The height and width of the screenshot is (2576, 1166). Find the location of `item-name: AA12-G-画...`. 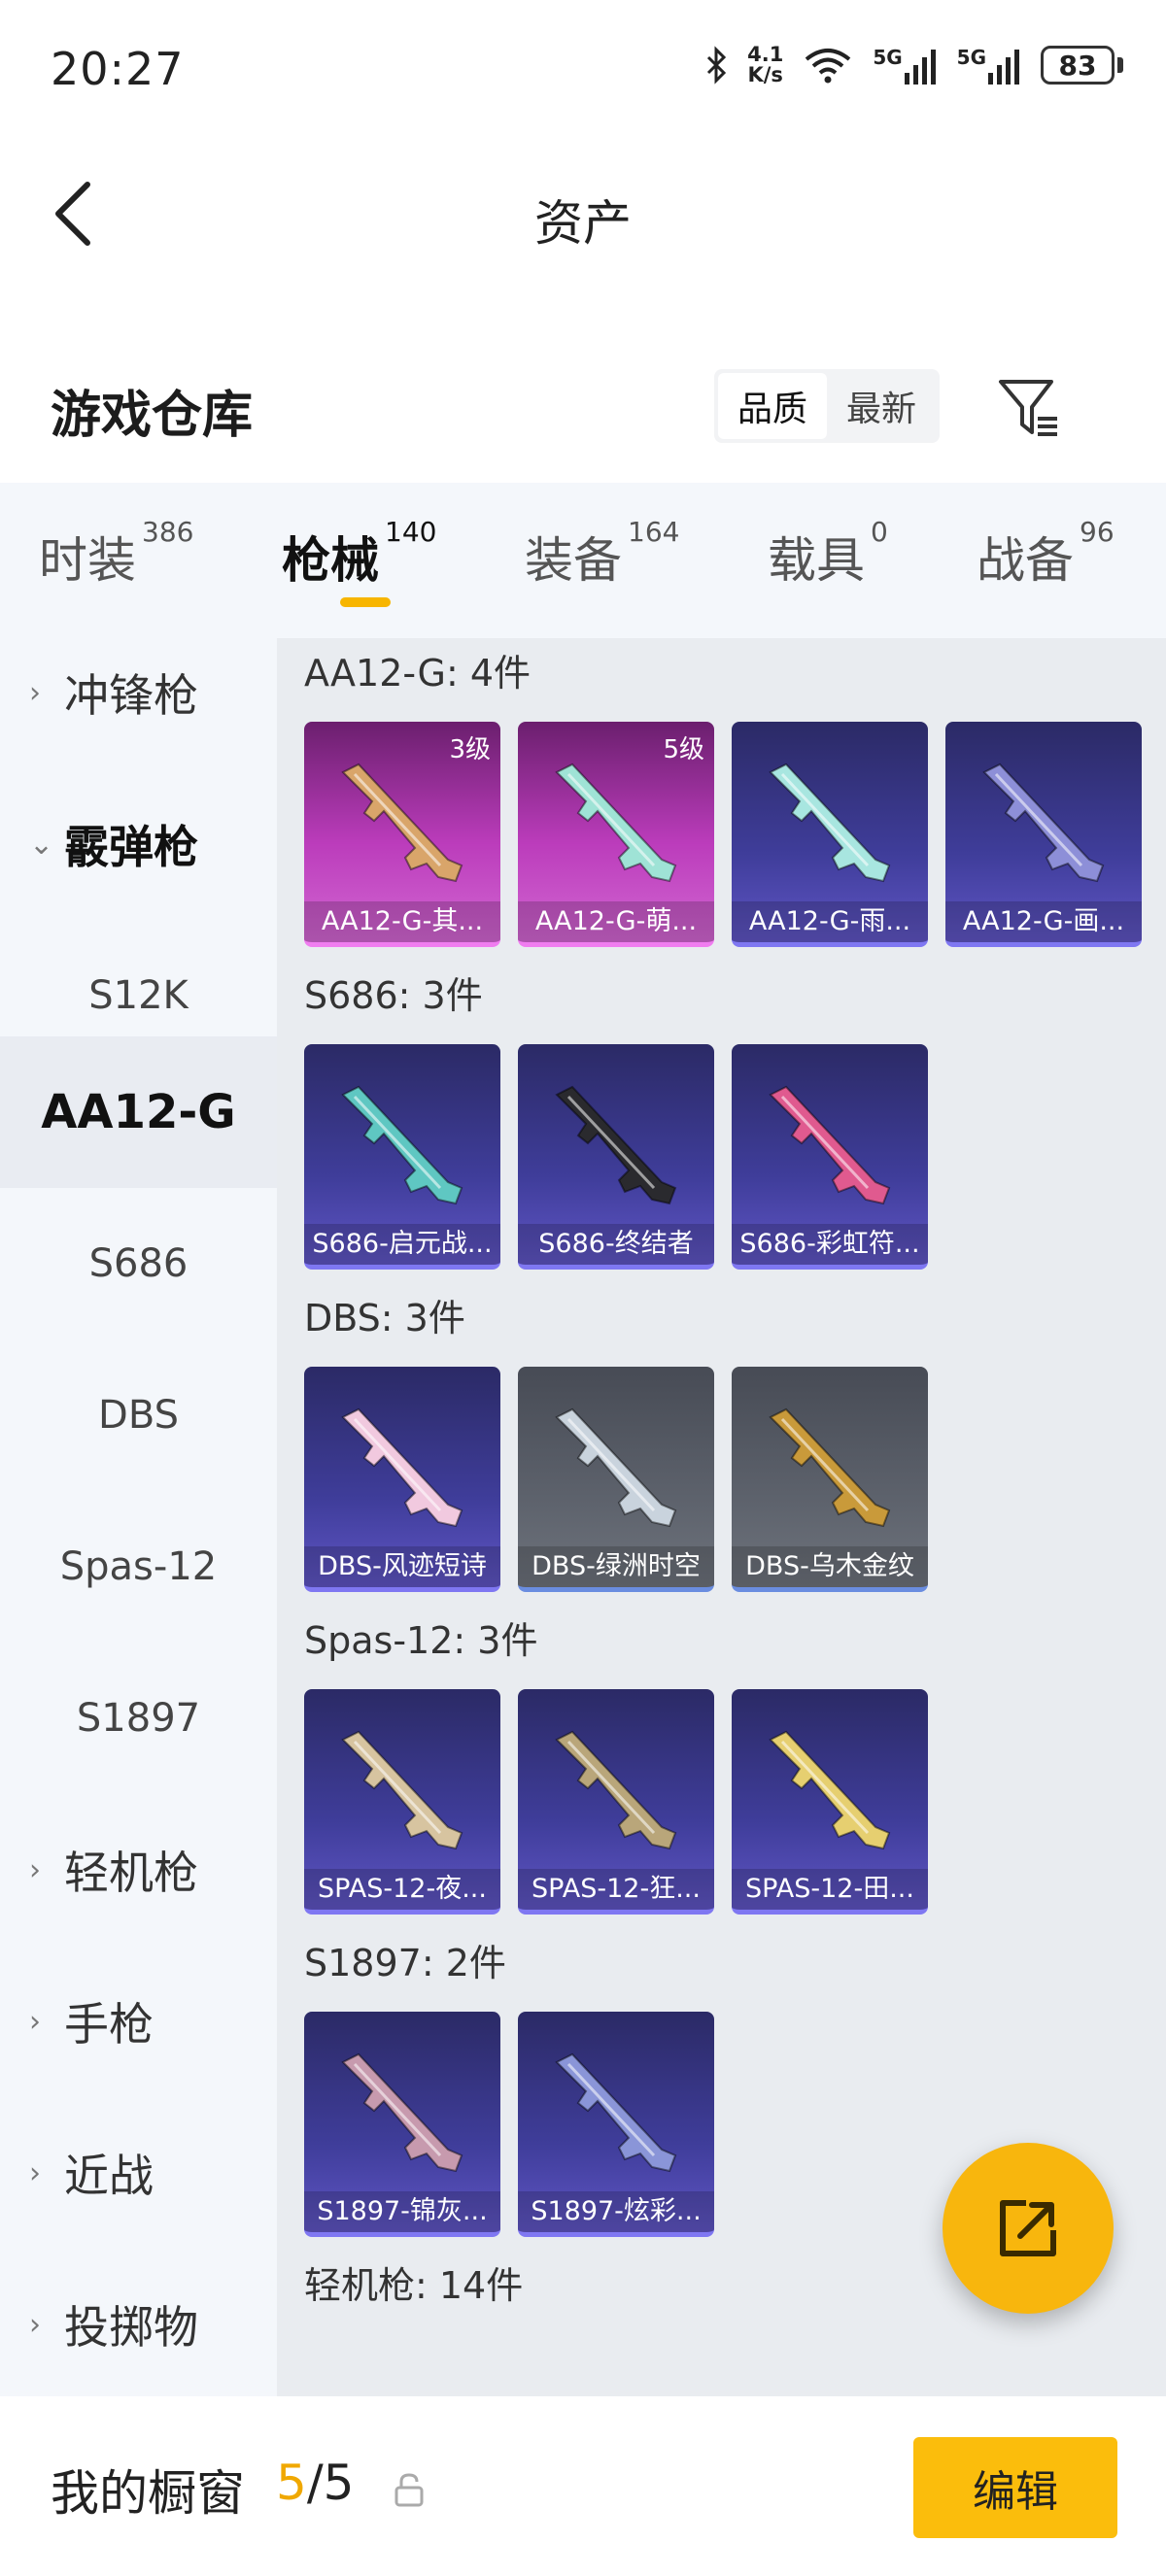

item-name: AA12-G-画... is located at coordinates (1043, 921).